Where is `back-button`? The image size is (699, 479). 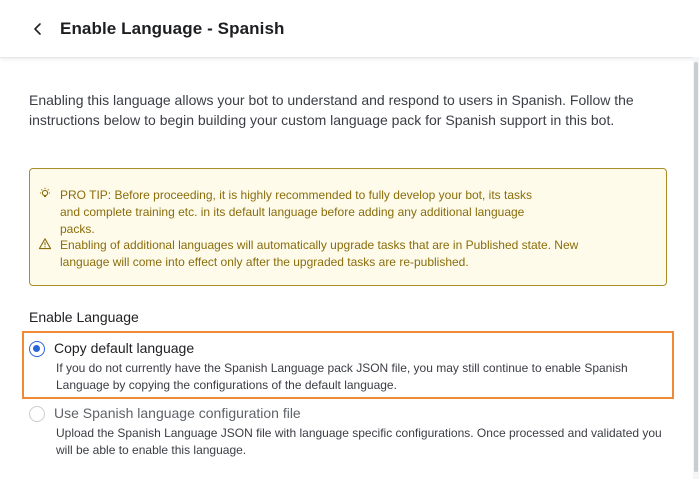 back-button is located at coordinates (38, 29).